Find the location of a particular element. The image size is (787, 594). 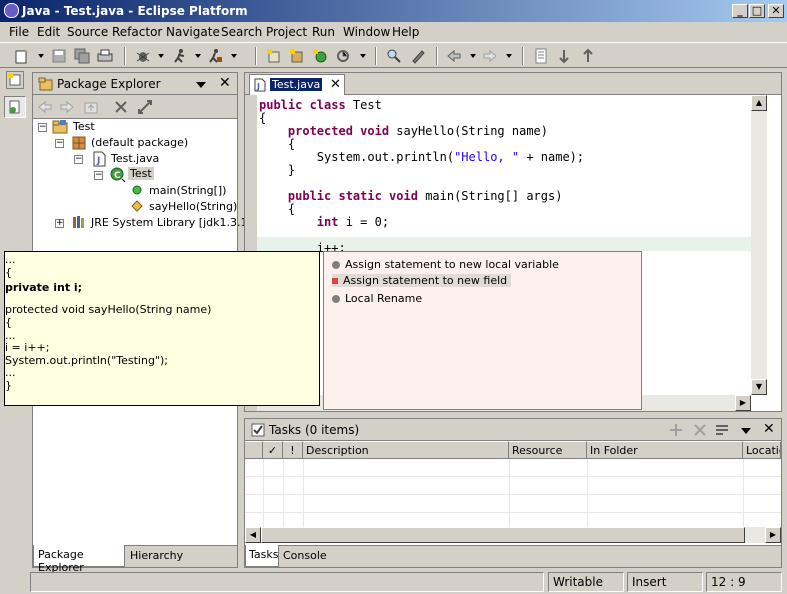

filter-icon is located at coordinates (722, 430).